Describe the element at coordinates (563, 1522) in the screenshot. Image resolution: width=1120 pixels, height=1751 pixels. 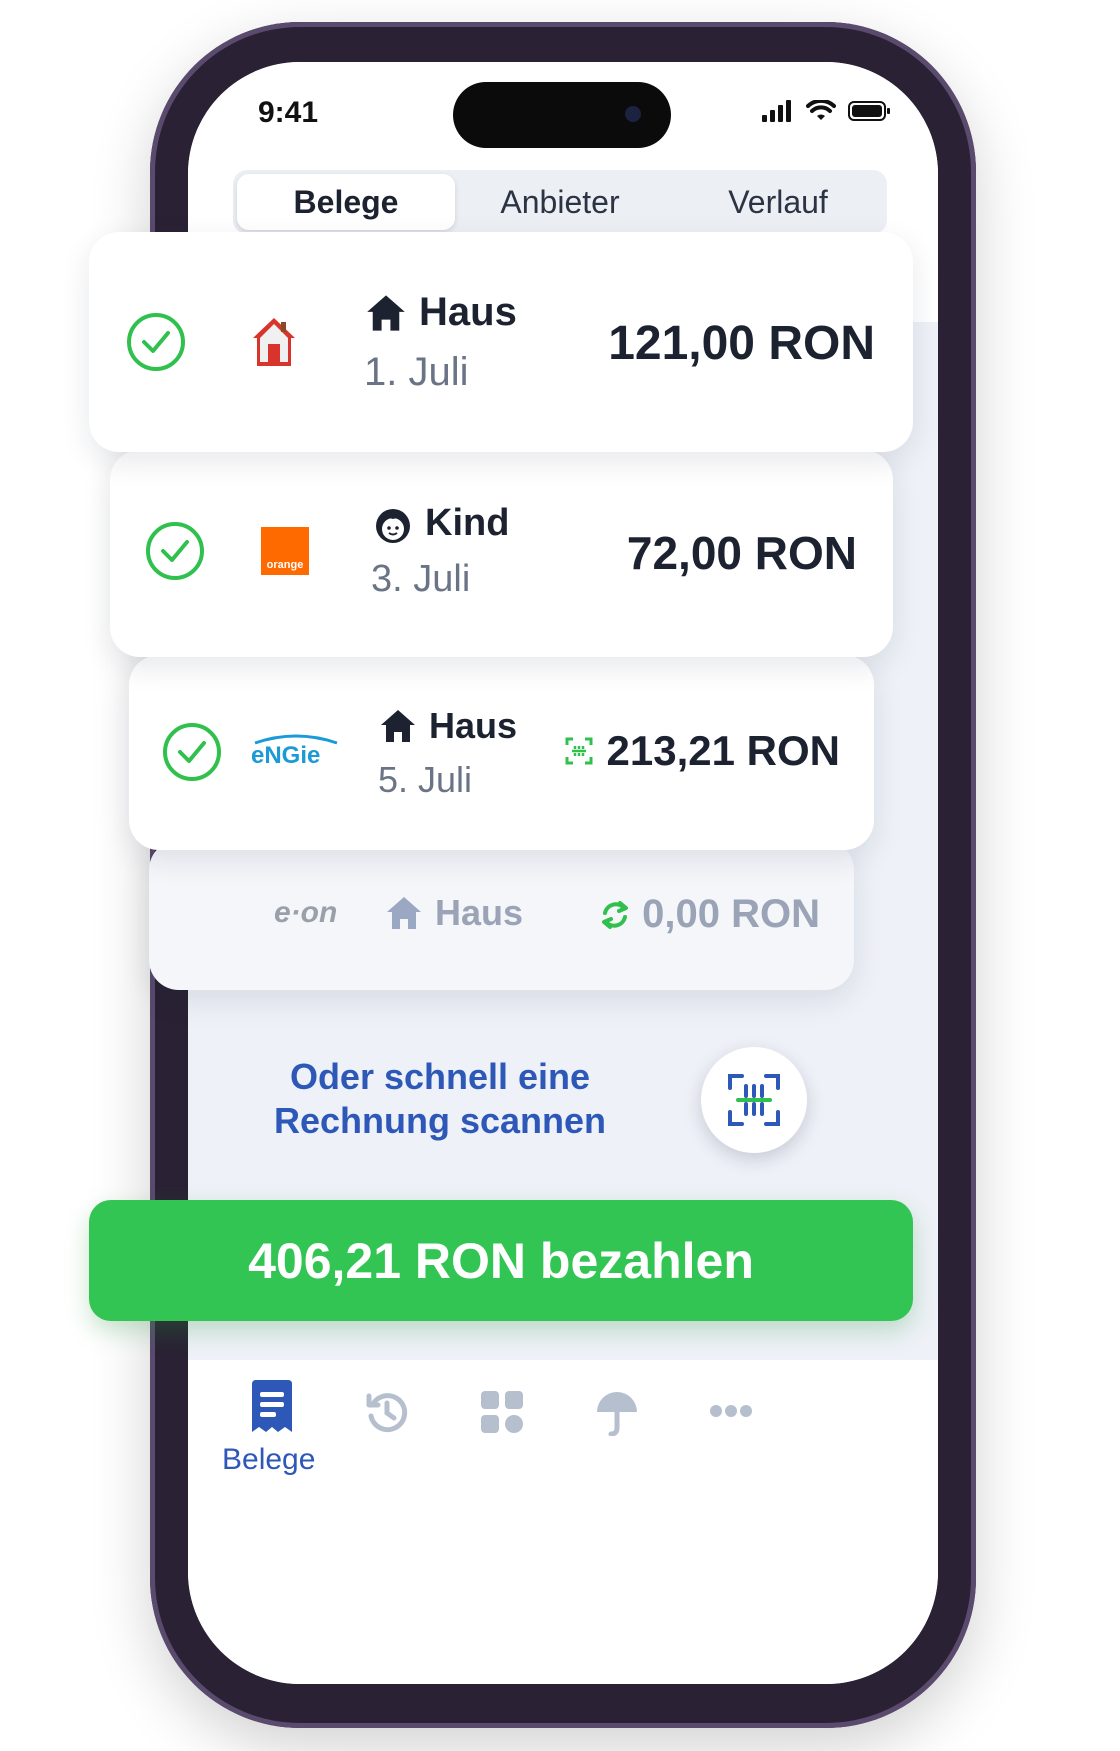
I see `bottom-tab-bar` at that location.